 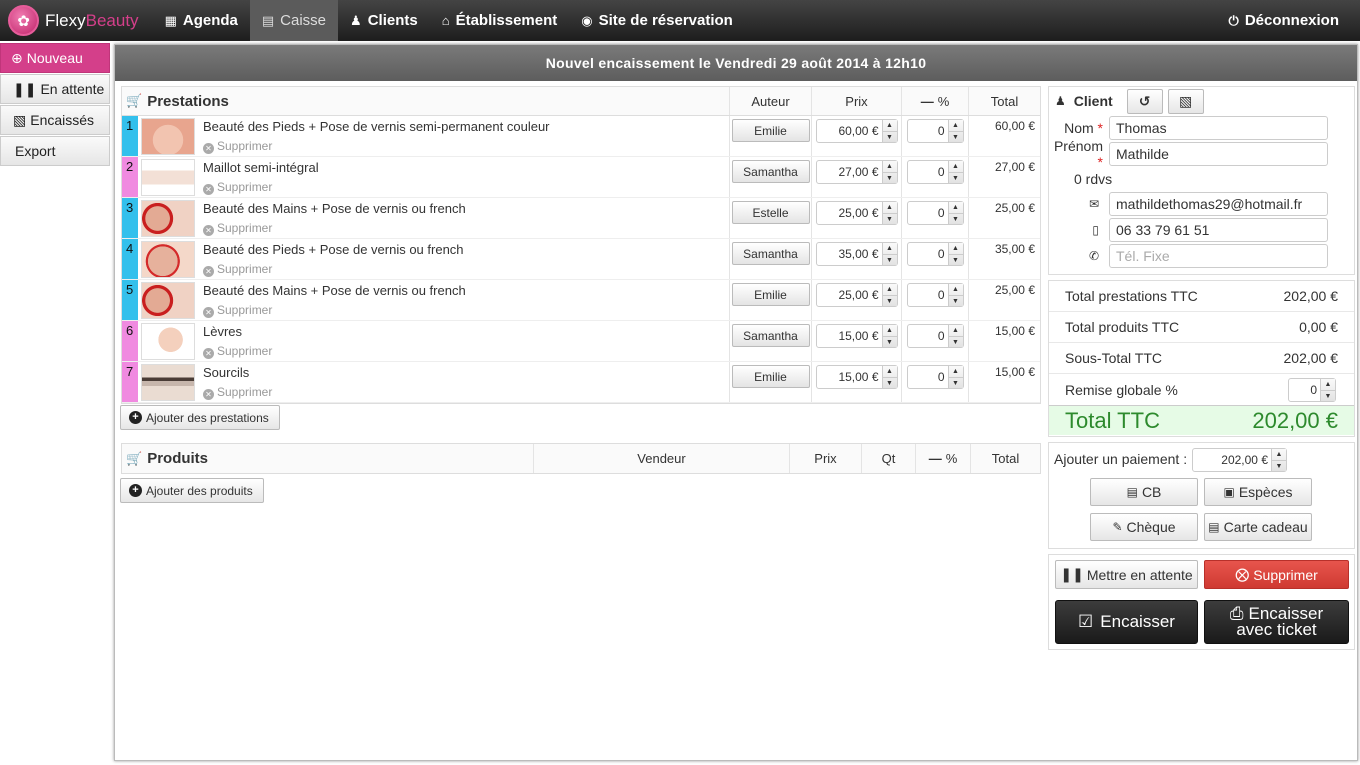 I want to click on logo: ✿ FlexyBeauty, so click(x=76, y=20).